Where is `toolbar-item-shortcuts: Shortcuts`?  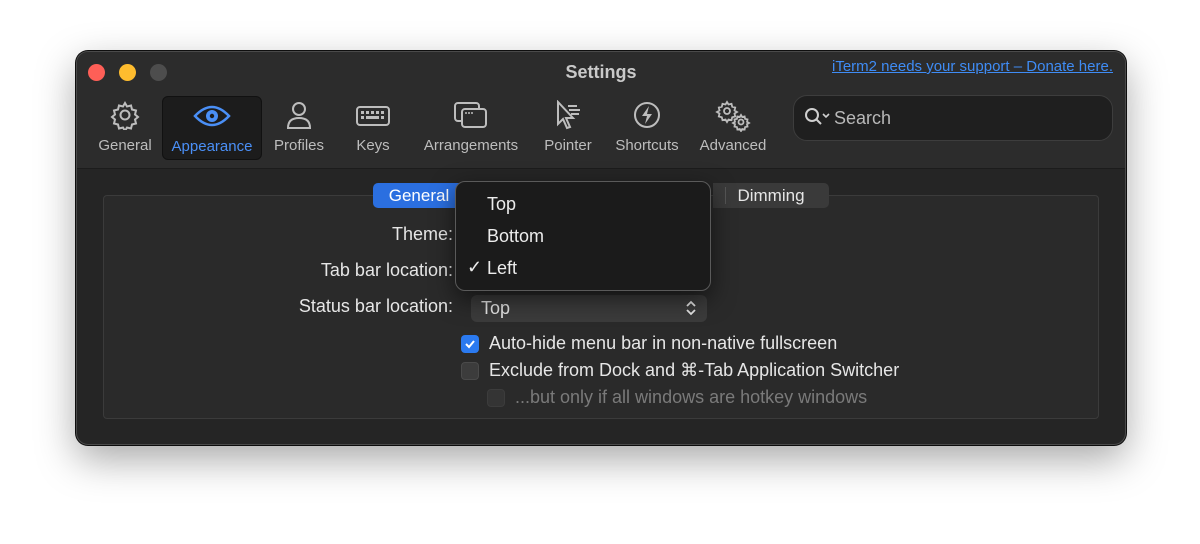
toolbar-item-shortcuts: Shortcuts is located at coordinates (647, 127).